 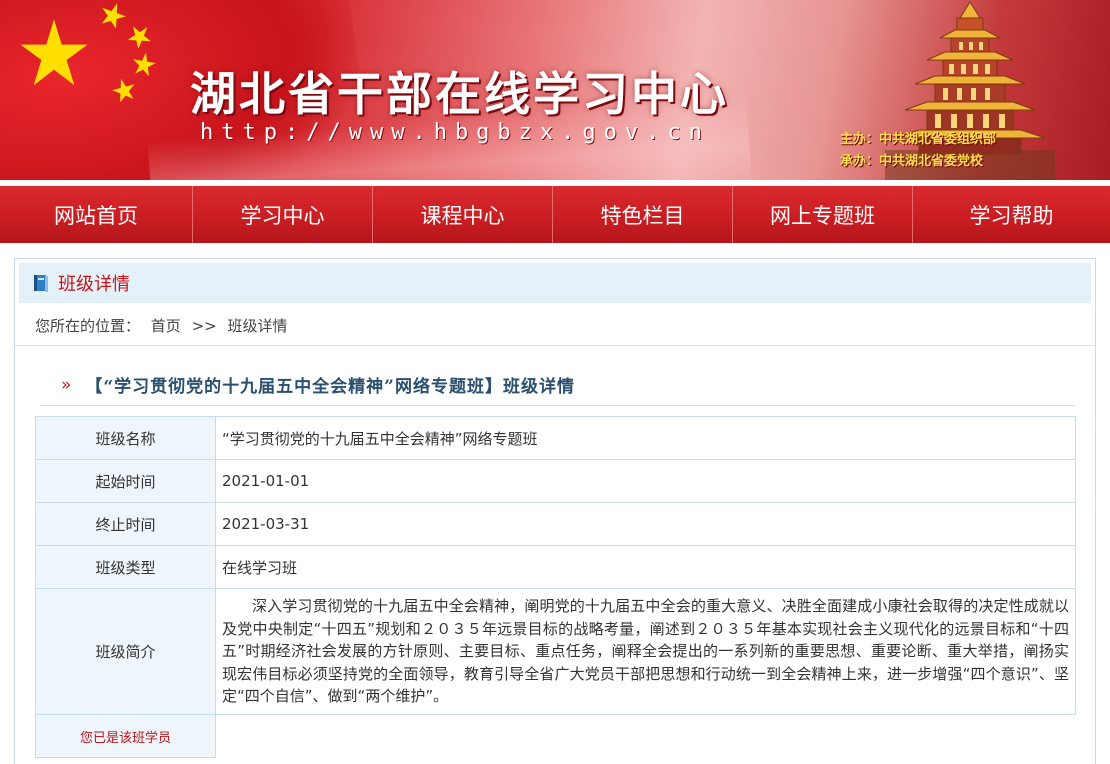 I want to click on organizer-text: 承办：中共湖北省委党校, so click(x=912, y=161).